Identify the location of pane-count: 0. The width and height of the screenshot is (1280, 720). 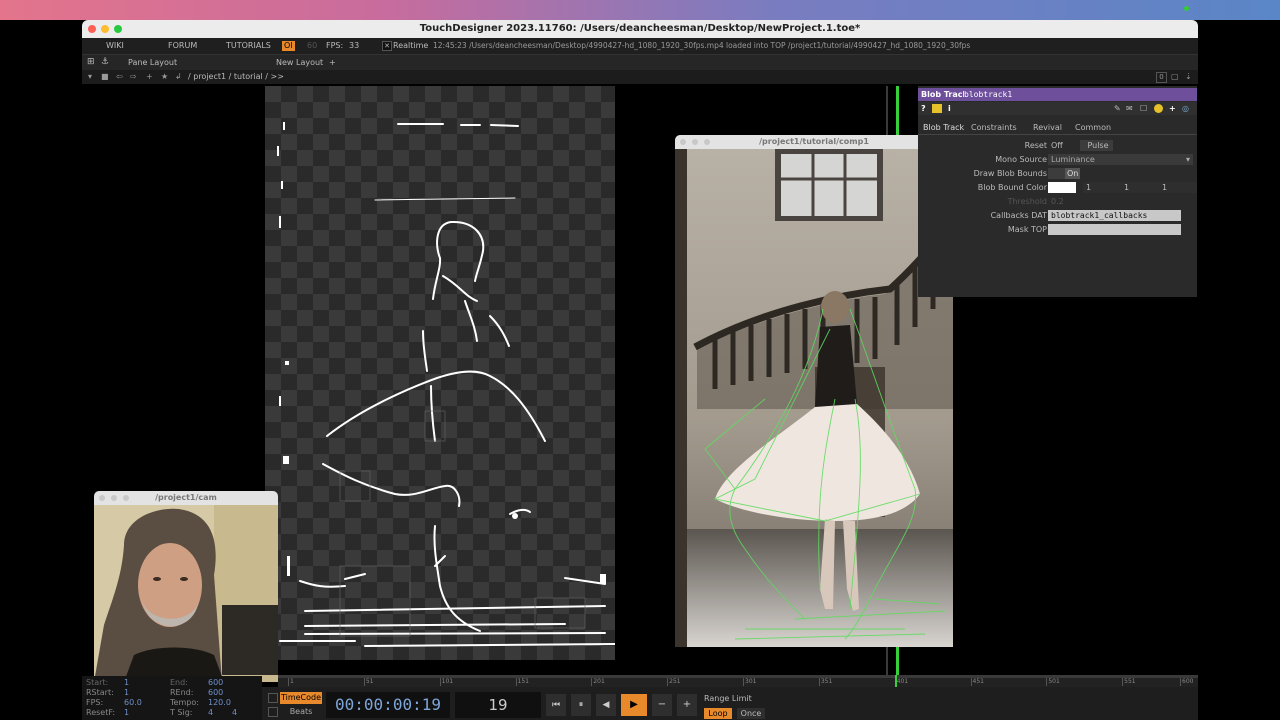
(1161, 77).